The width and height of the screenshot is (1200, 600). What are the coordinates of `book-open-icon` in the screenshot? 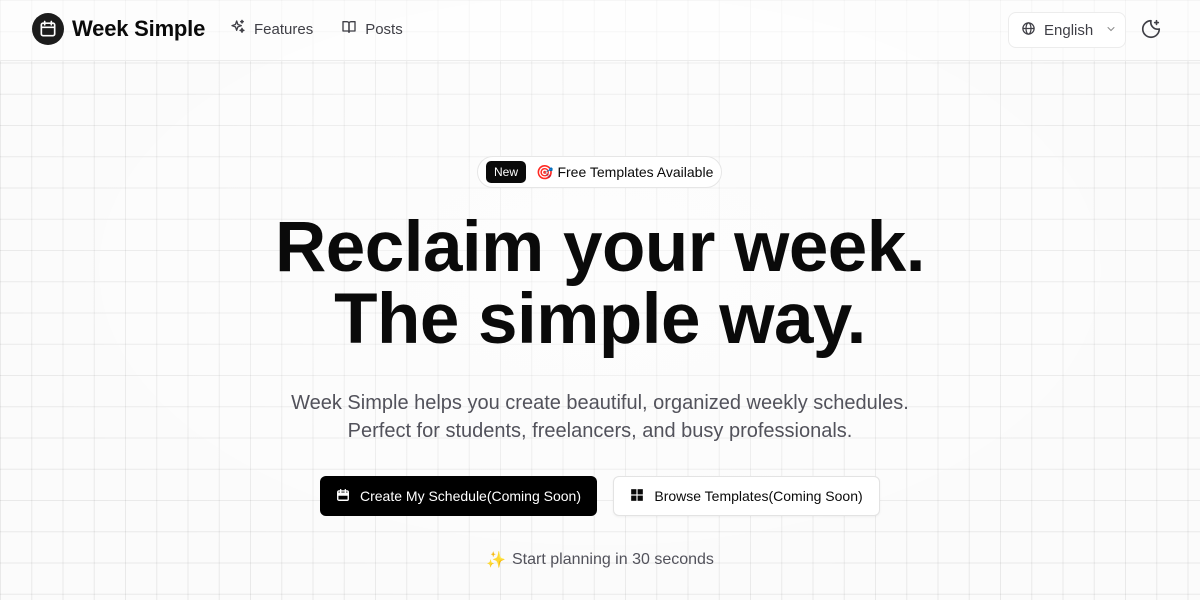 It's located at (349, 29).